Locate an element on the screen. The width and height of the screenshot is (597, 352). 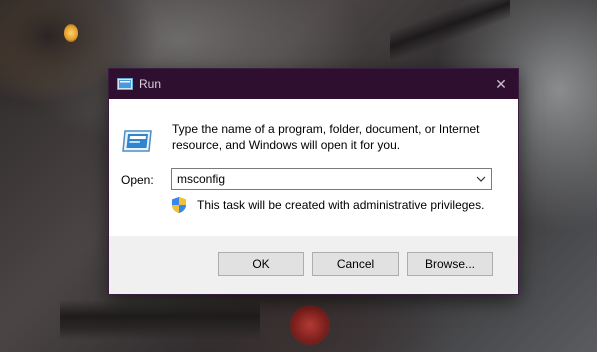
cancel-button: Cancel is located at coordinates (355, 264).